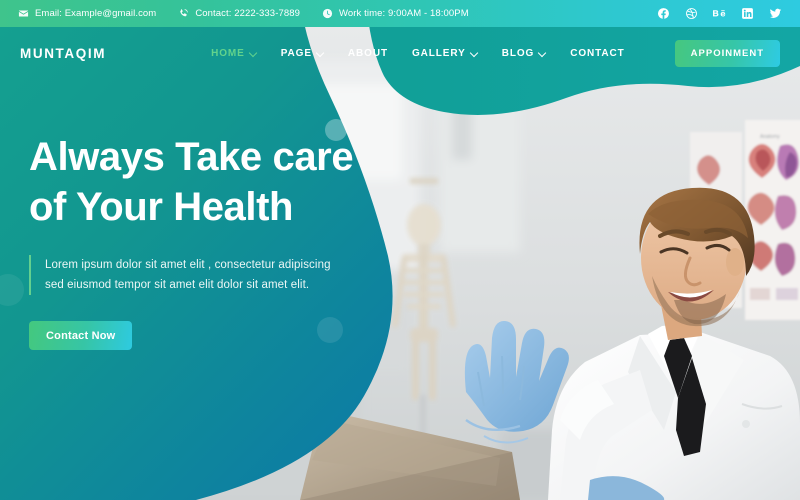  Describe the element at coordinates (229, 182) in the screenshot. I see `hero-title: Always Take care of Your Health` at that location.